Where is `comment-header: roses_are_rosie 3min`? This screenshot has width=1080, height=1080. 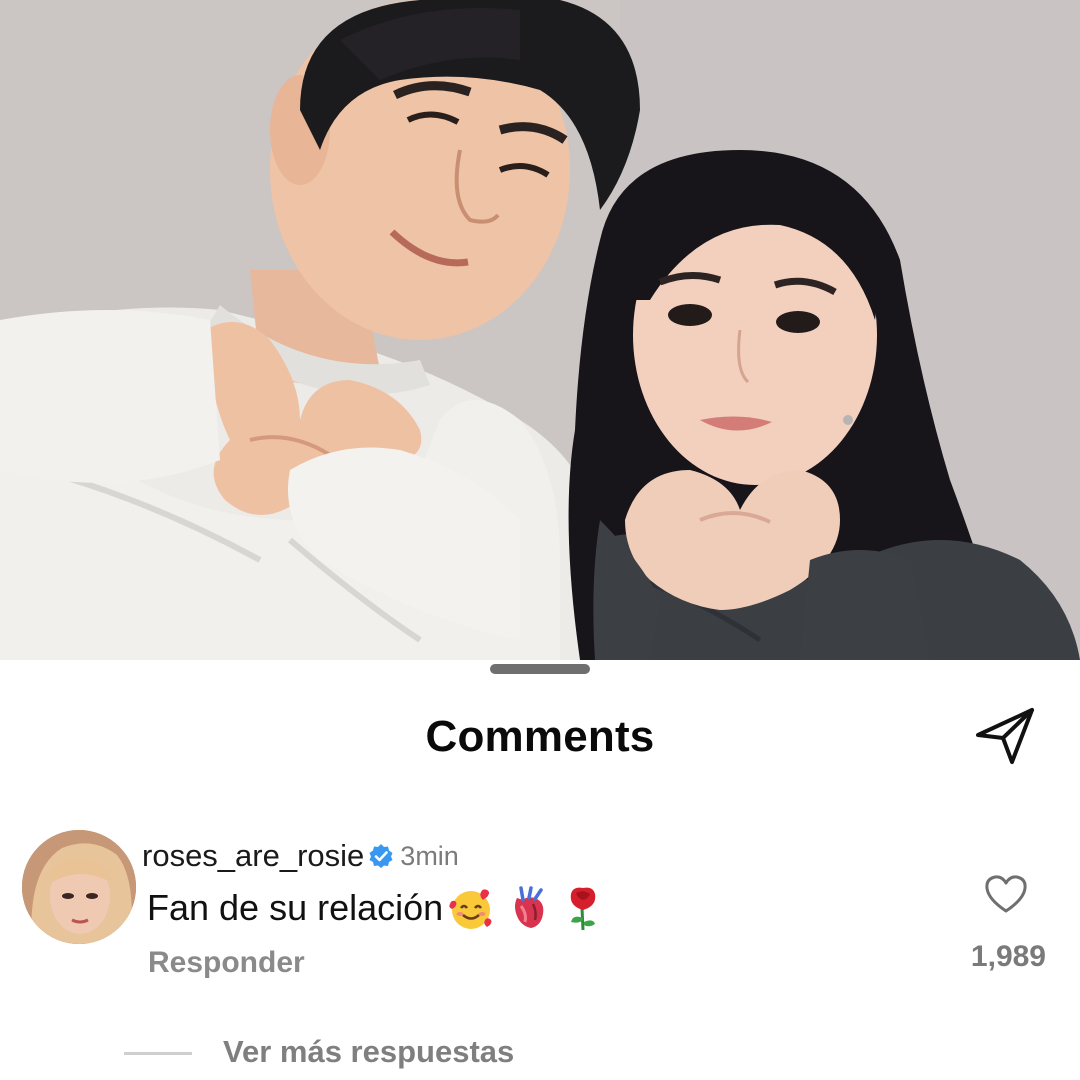 comment-header: roses_are_rosie 3min is located at coordinates (300, 856).